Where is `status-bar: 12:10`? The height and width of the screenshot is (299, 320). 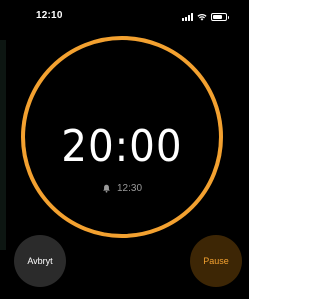 status-bar: 12:10 is located at coordinates (122, 14).